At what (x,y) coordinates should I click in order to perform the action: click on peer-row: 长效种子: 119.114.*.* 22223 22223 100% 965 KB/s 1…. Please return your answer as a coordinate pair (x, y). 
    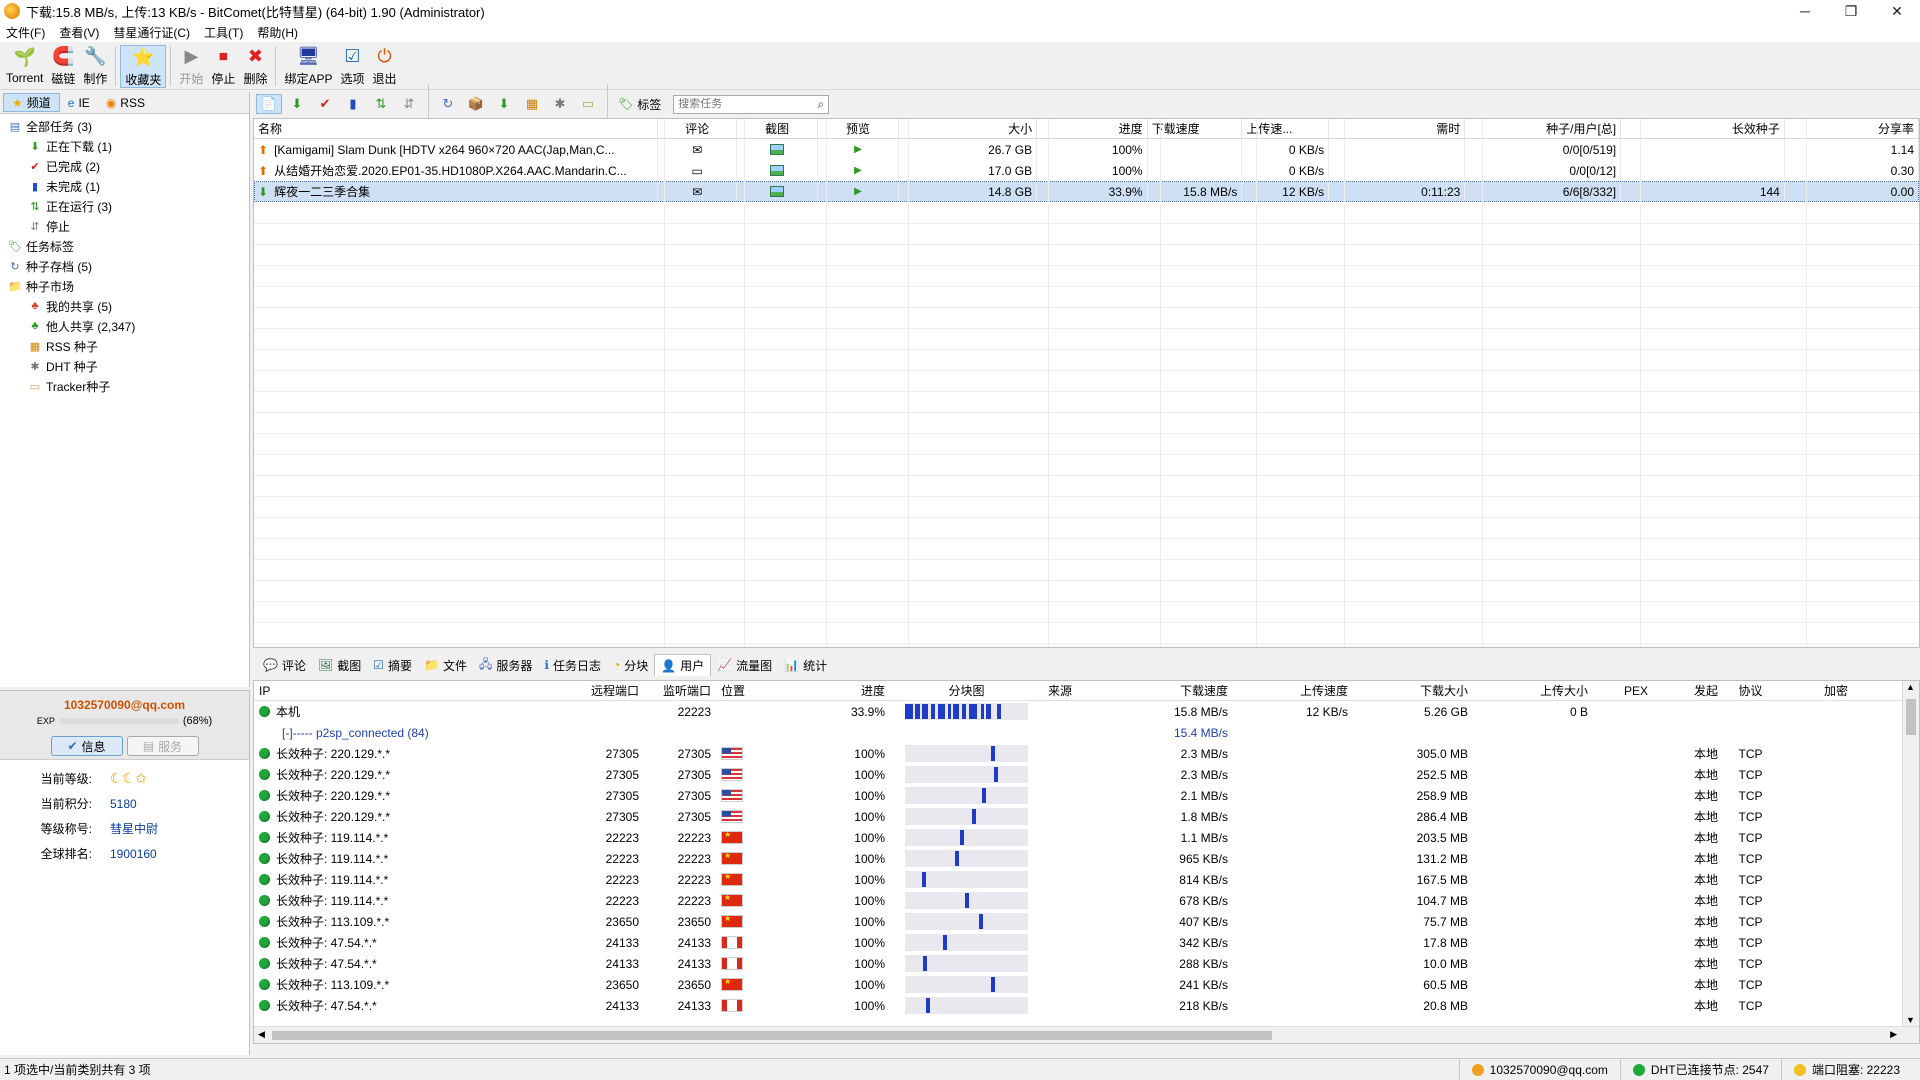
    Looking at the image, I should click on (1086, 858).